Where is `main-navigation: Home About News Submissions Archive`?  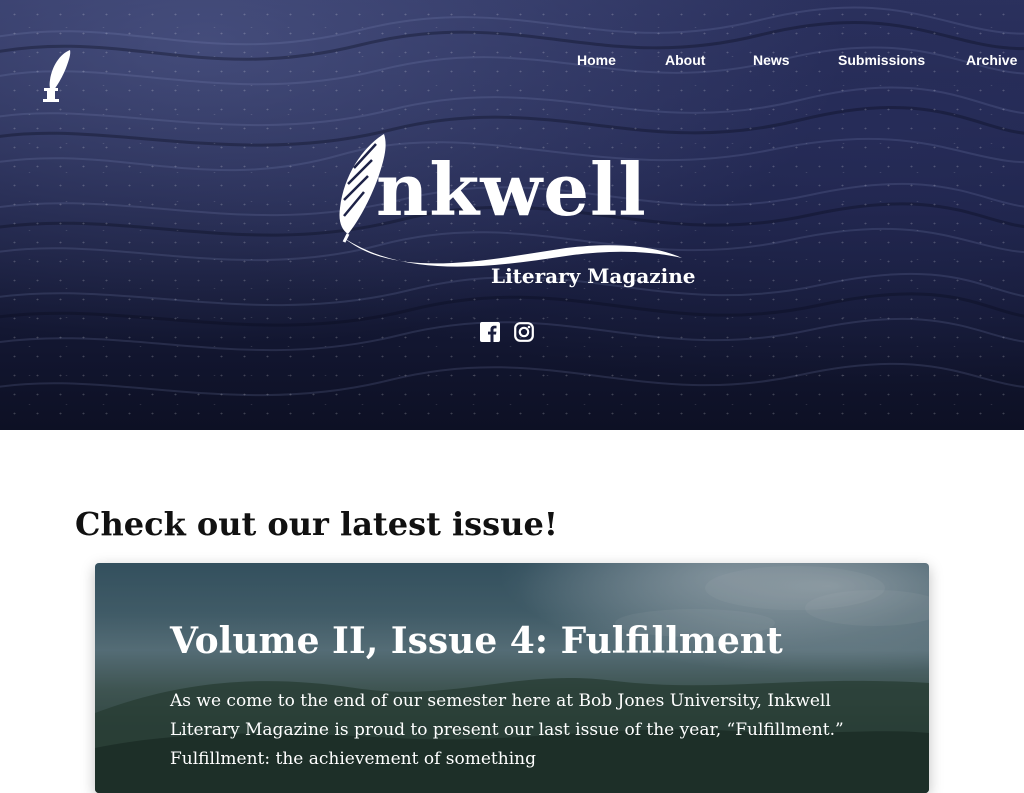 main-navigation: Home About News Submissions Archive is located at coordinates (789, 61).